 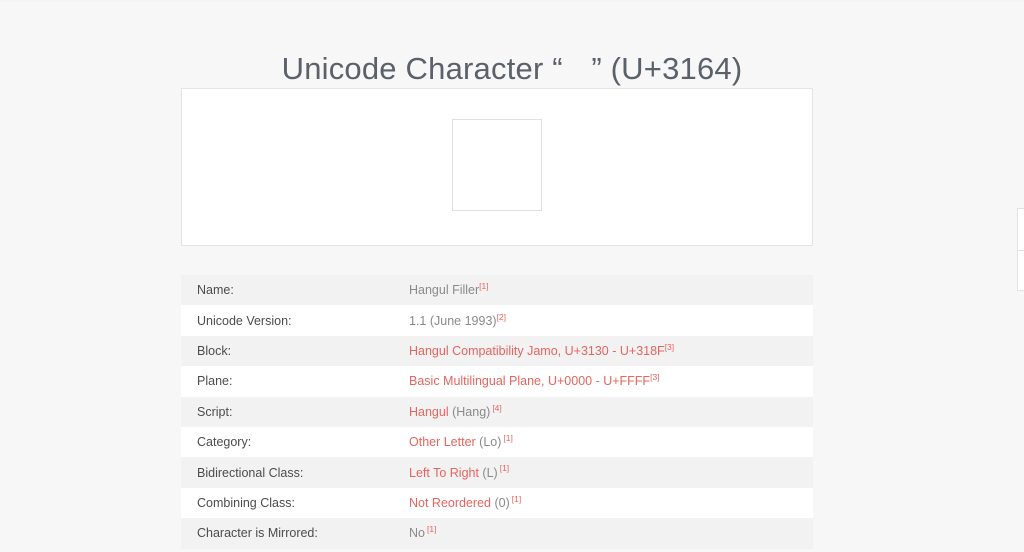 I want to click on property-value-text: No, so click(x=417, y=533).